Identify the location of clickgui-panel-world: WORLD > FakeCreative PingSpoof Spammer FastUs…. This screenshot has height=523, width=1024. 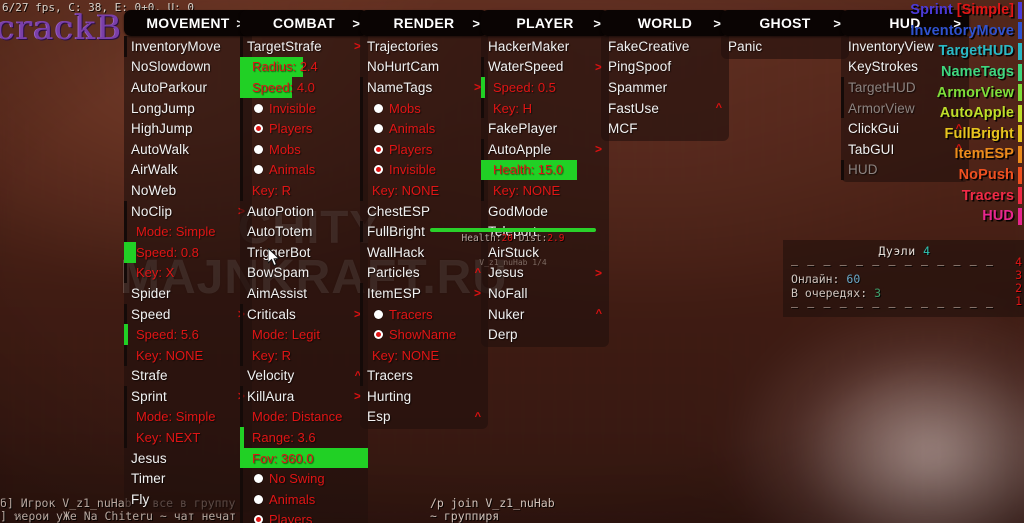
(665, 75).